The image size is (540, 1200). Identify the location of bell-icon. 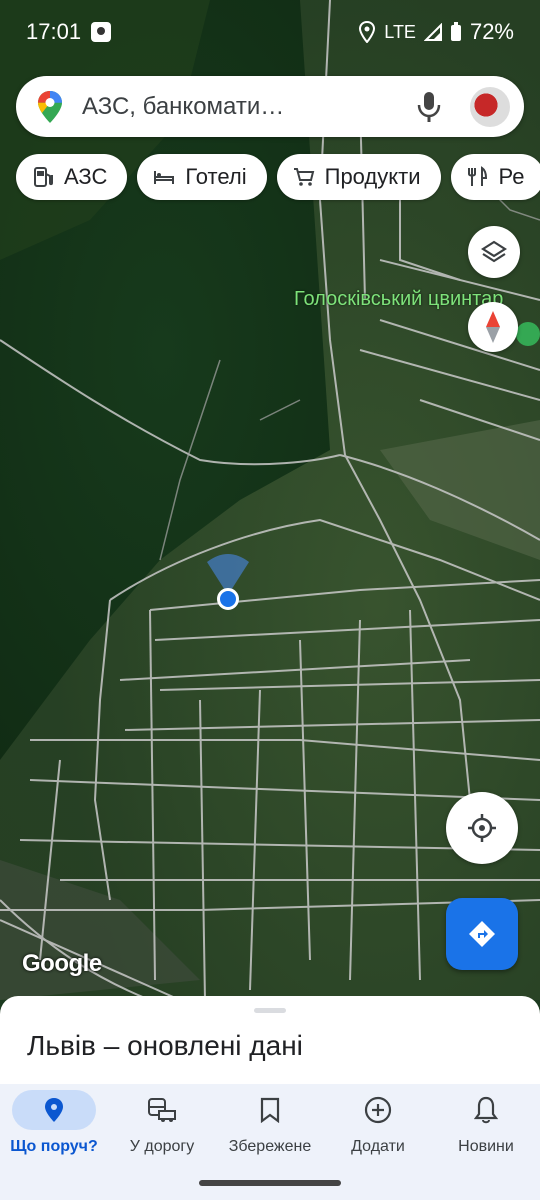
(486, 1110).